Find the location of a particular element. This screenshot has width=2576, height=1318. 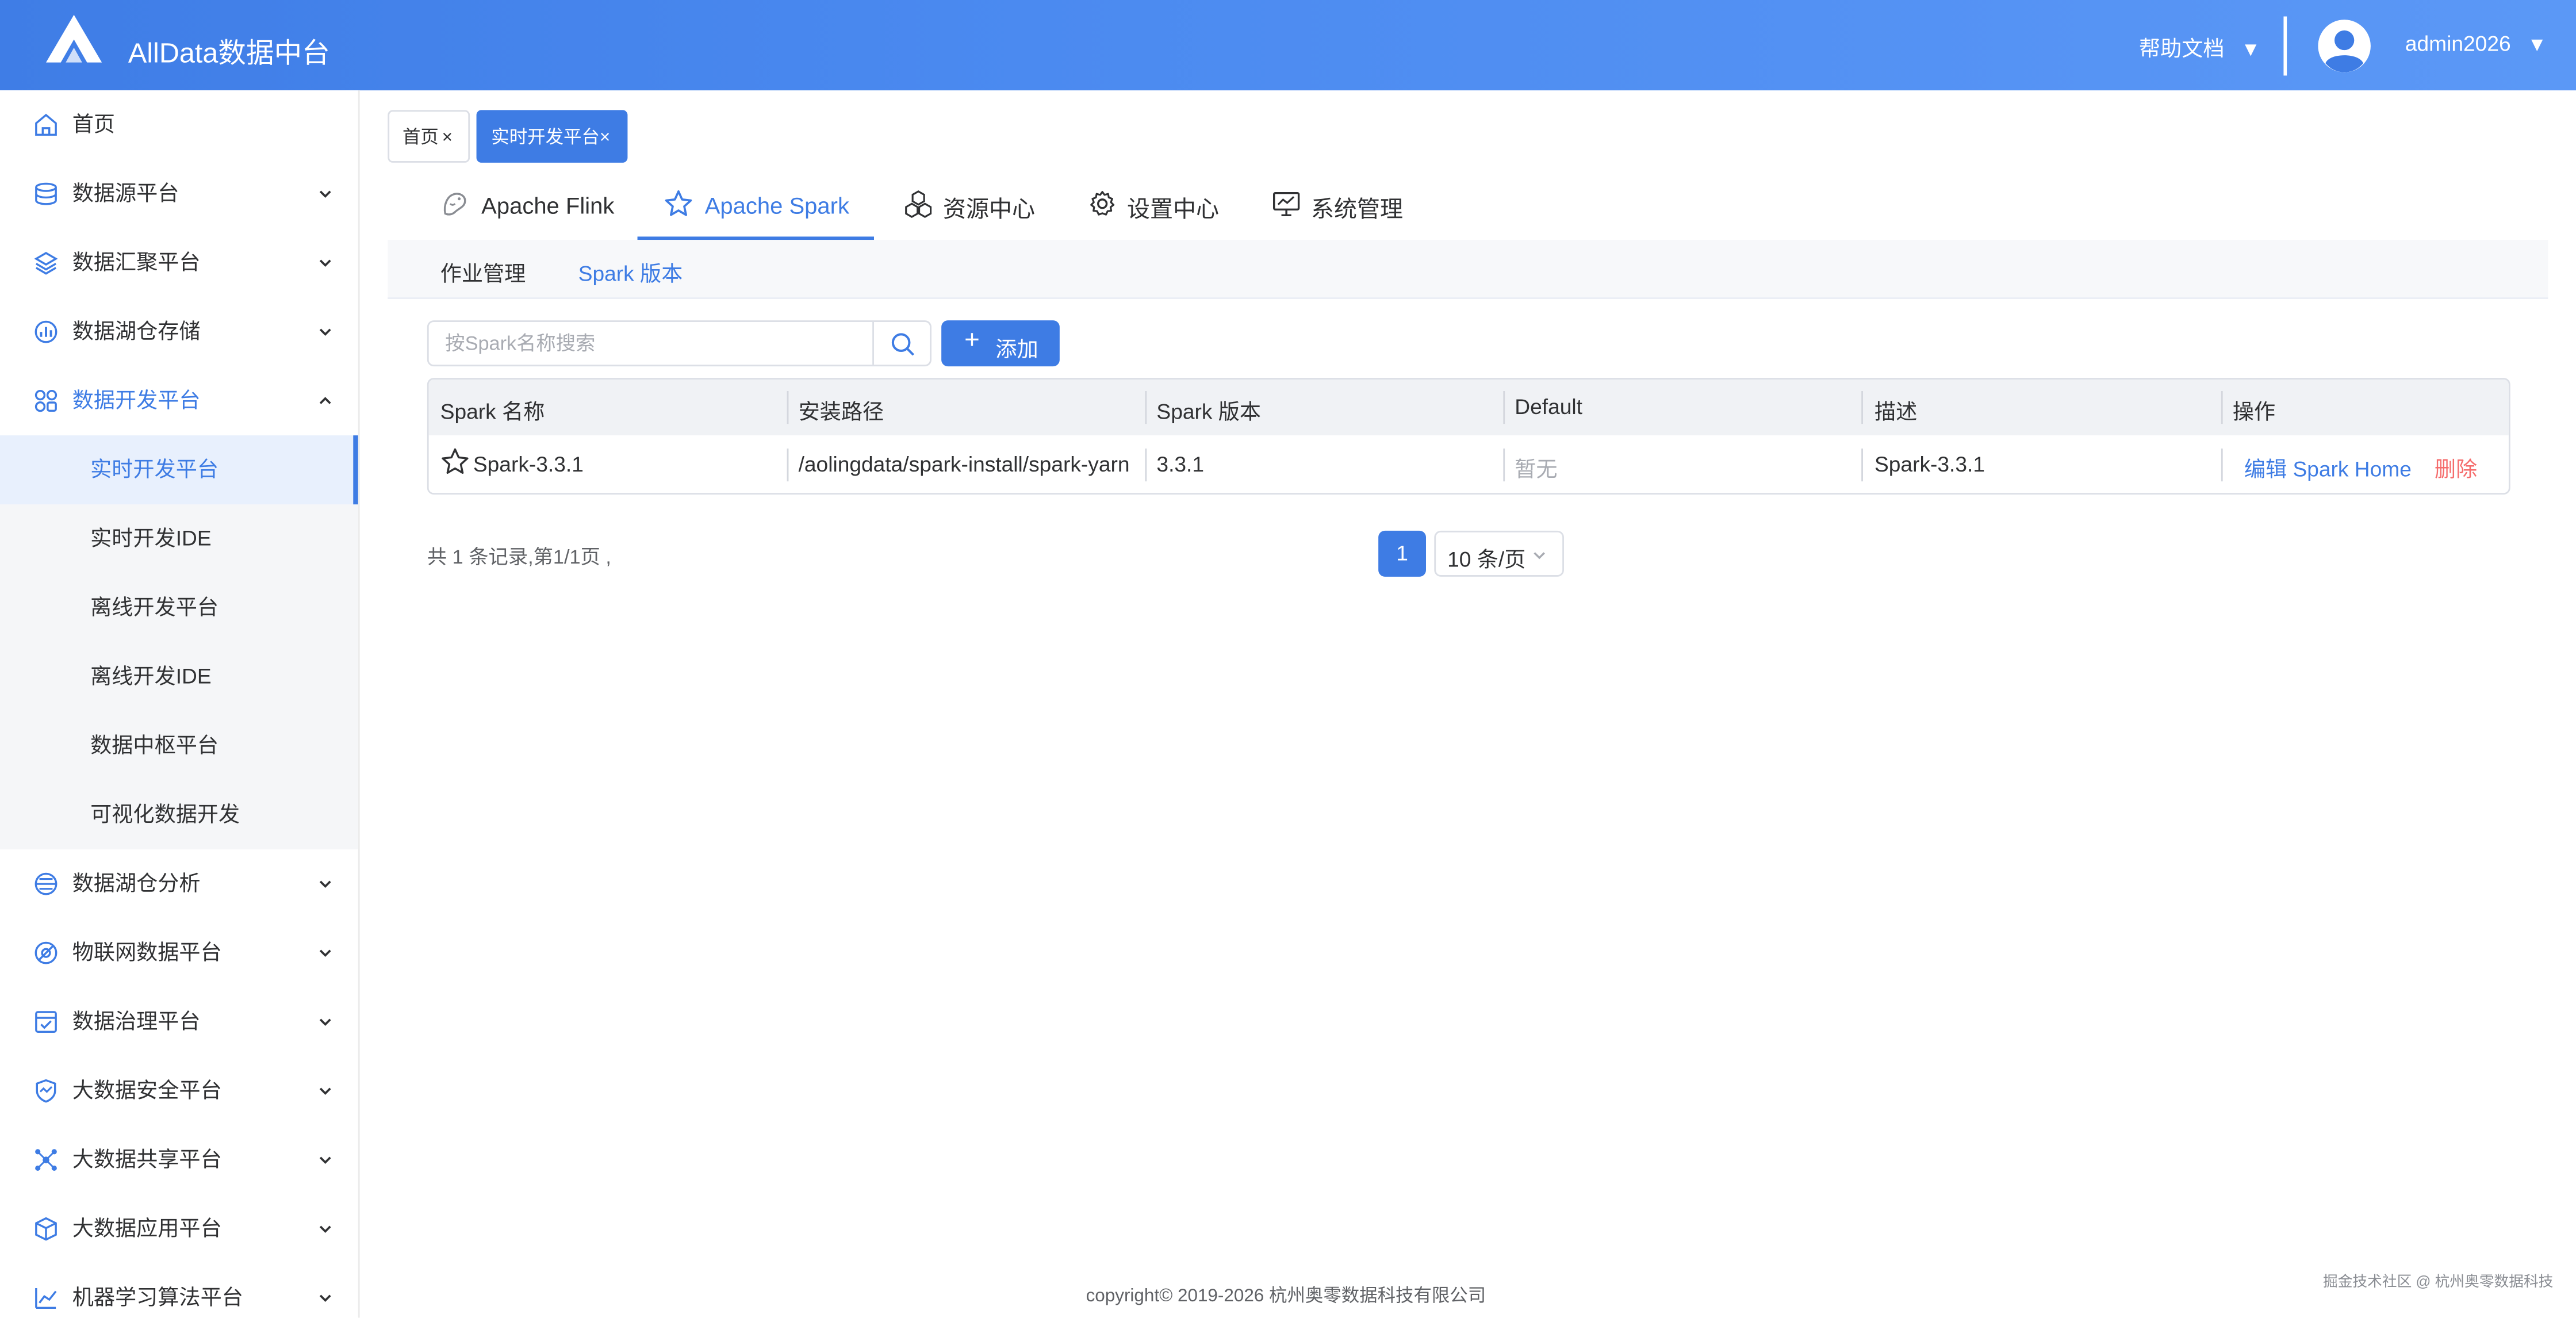

sidebar-item-data-dev: 数据开发平台 is located at coordinates (179, 400).